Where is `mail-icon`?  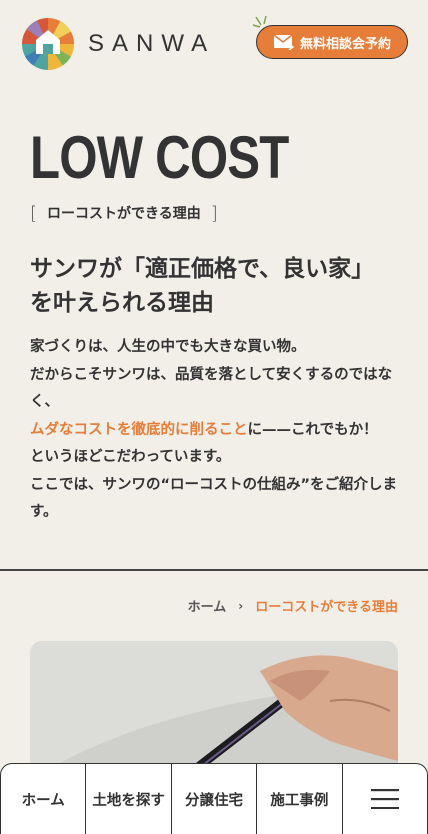
mail-icon is located at coordinates (284, 42).